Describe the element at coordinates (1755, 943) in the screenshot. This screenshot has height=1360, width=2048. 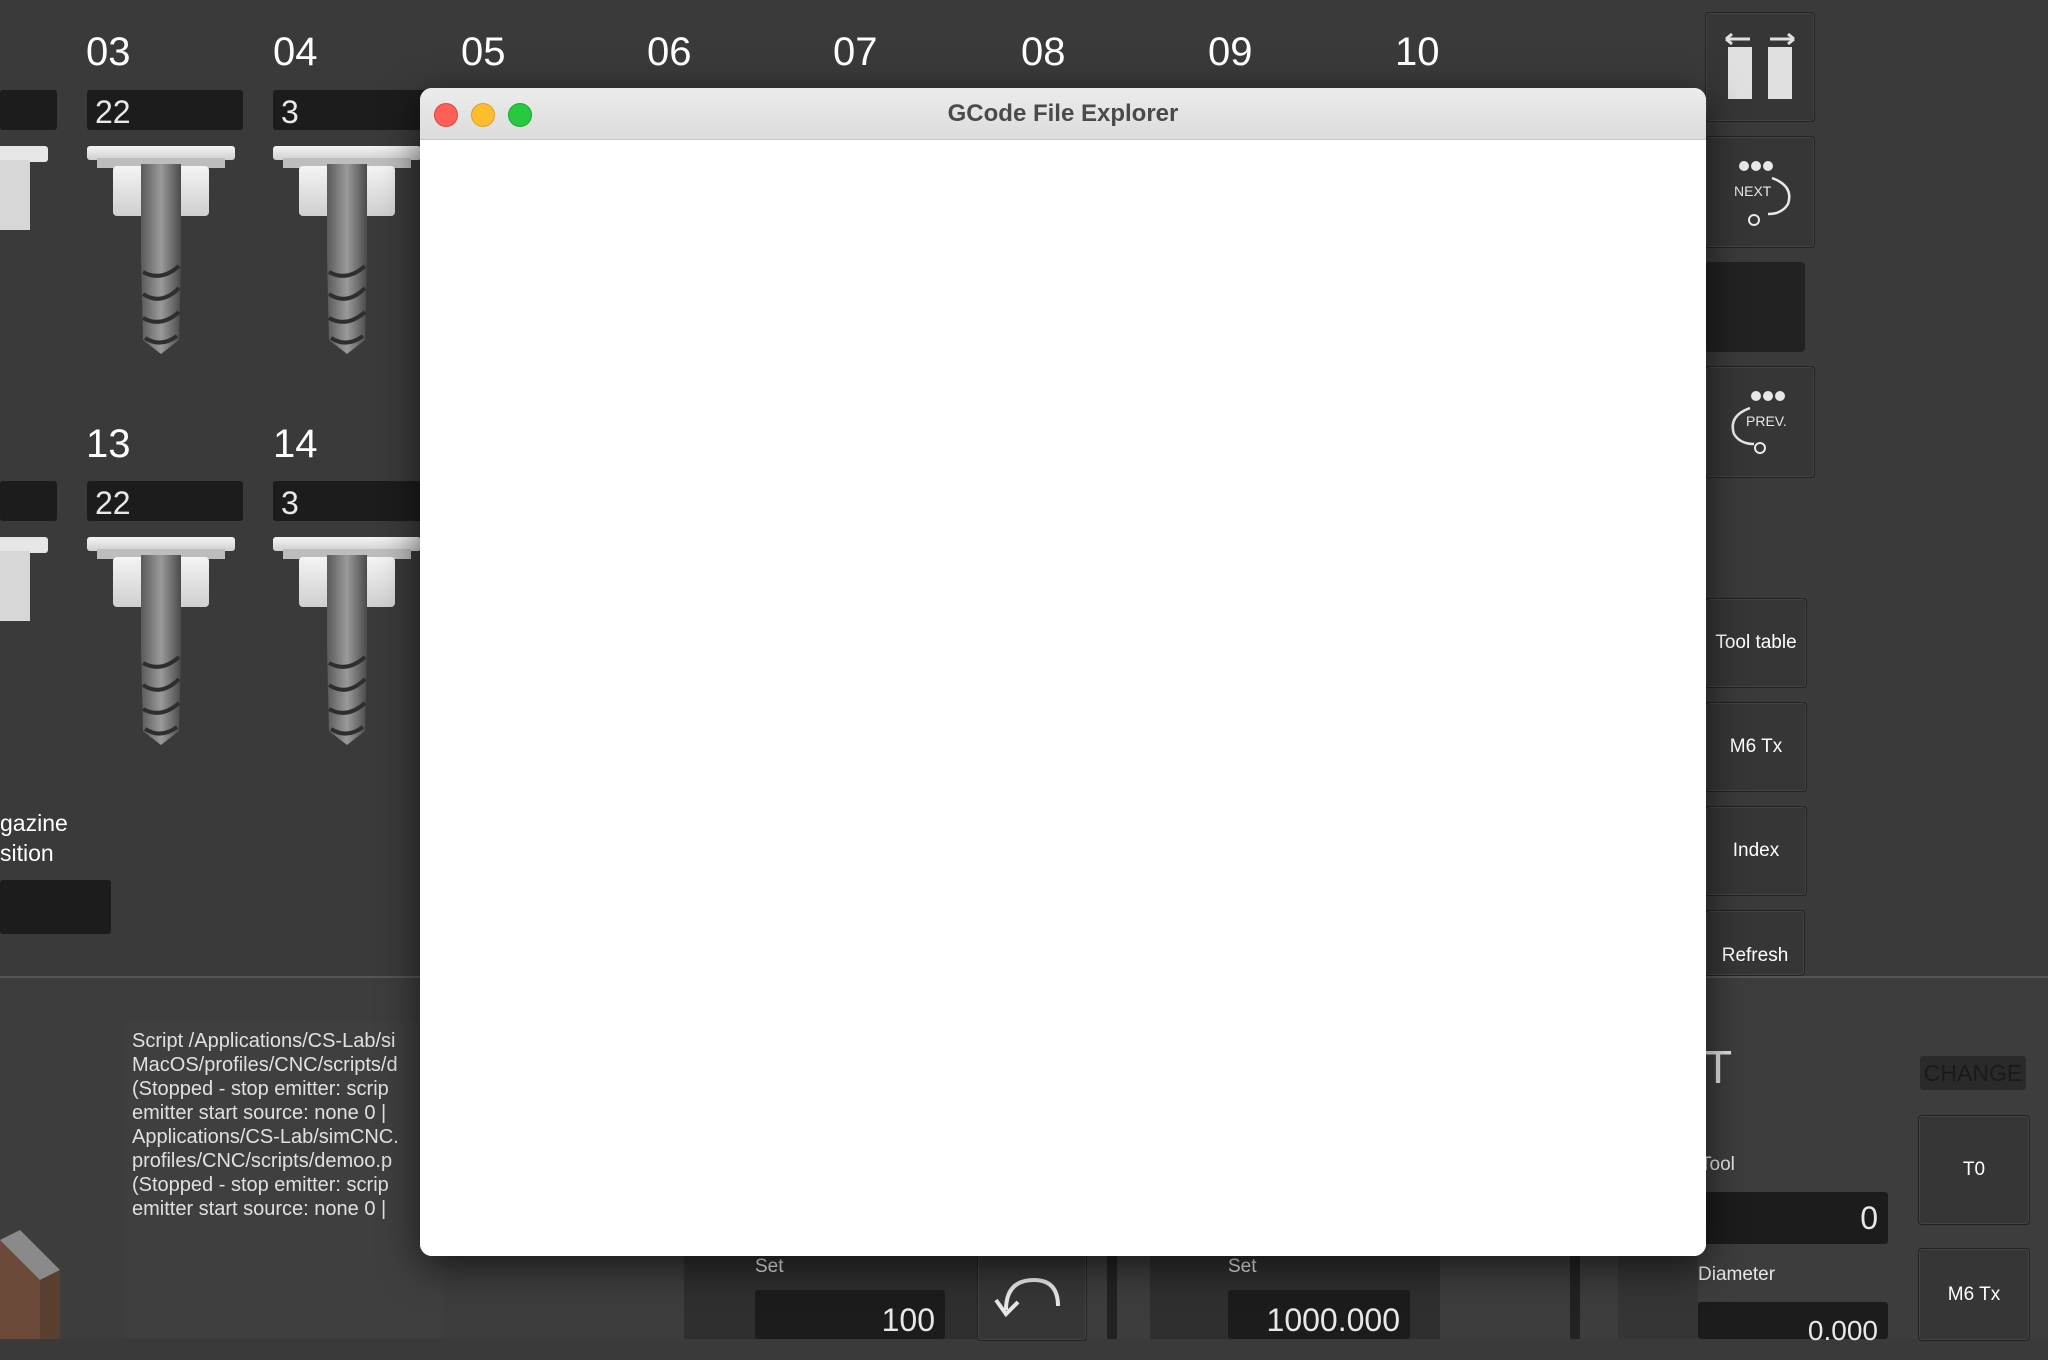
I see `refresh-button: Refresh` at that location.